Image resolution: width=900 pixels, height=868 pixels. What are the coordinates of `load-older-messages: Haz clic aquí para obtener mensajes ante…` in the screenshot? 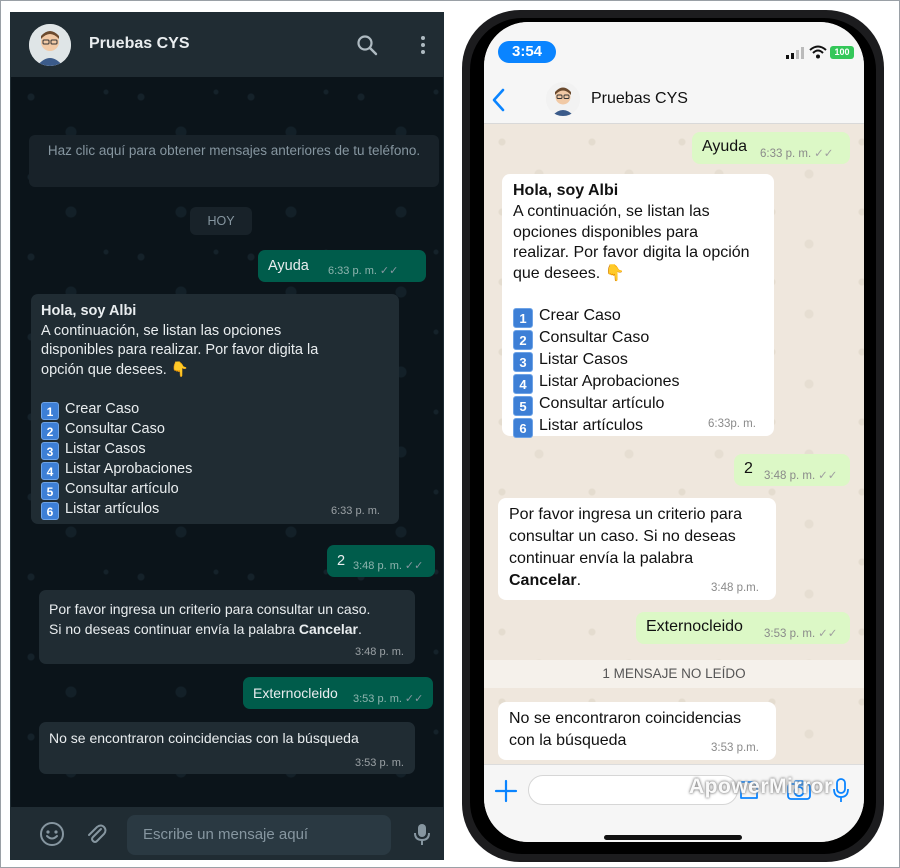 It's located at (234, 161).